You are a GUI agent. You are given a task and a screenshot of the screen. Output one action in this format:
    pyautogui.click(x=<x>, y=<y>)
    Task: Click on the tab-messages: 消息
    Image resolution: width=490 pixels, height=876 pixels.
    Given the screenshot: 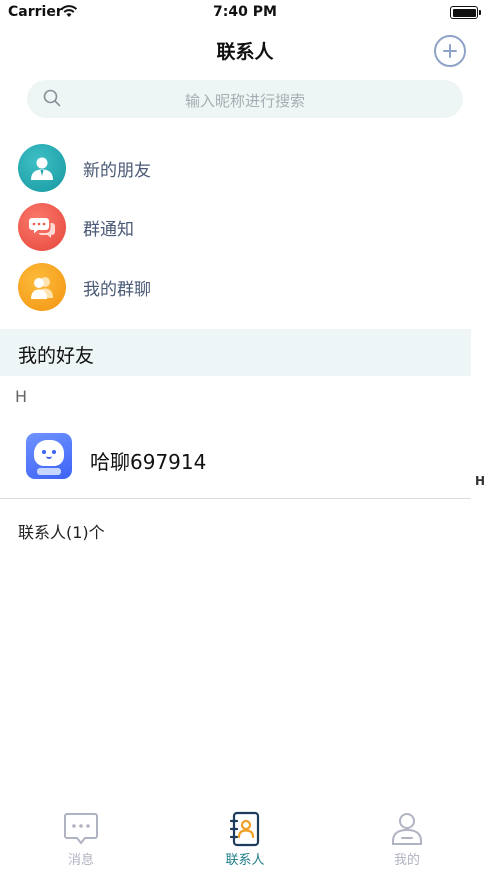 What is the action you would take?
    pyautogui.click(x=81, y=841)
    